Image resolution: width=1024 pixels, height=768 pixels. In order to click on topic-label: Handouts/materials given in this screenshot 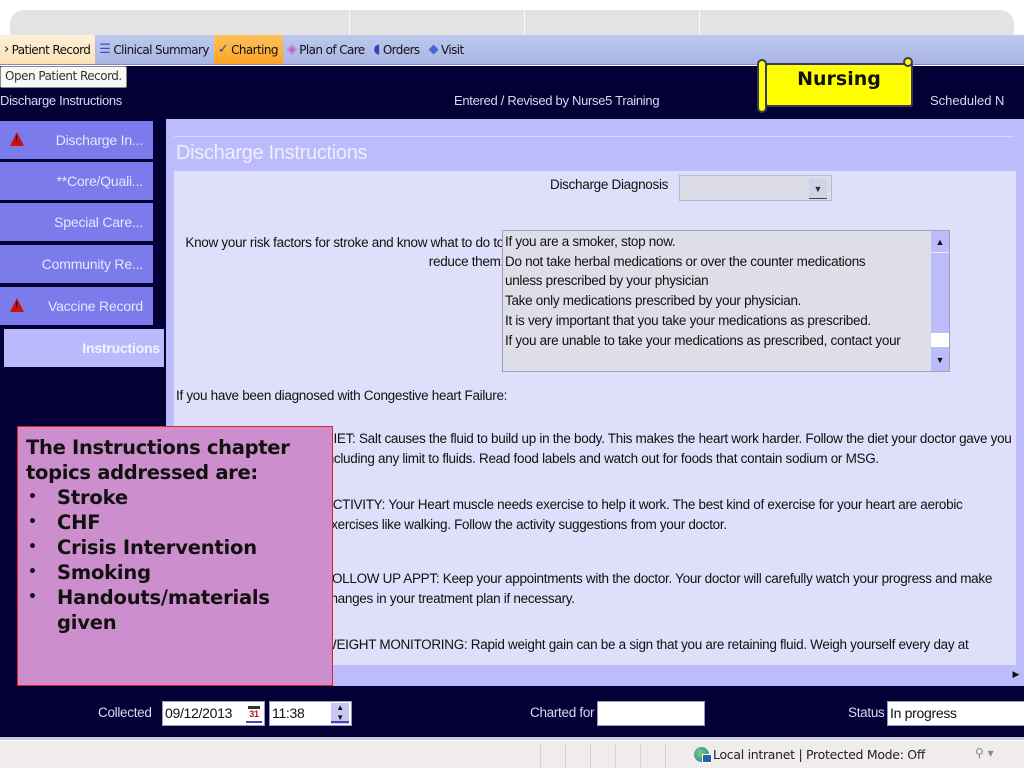, I will do `click(163, 610)`.